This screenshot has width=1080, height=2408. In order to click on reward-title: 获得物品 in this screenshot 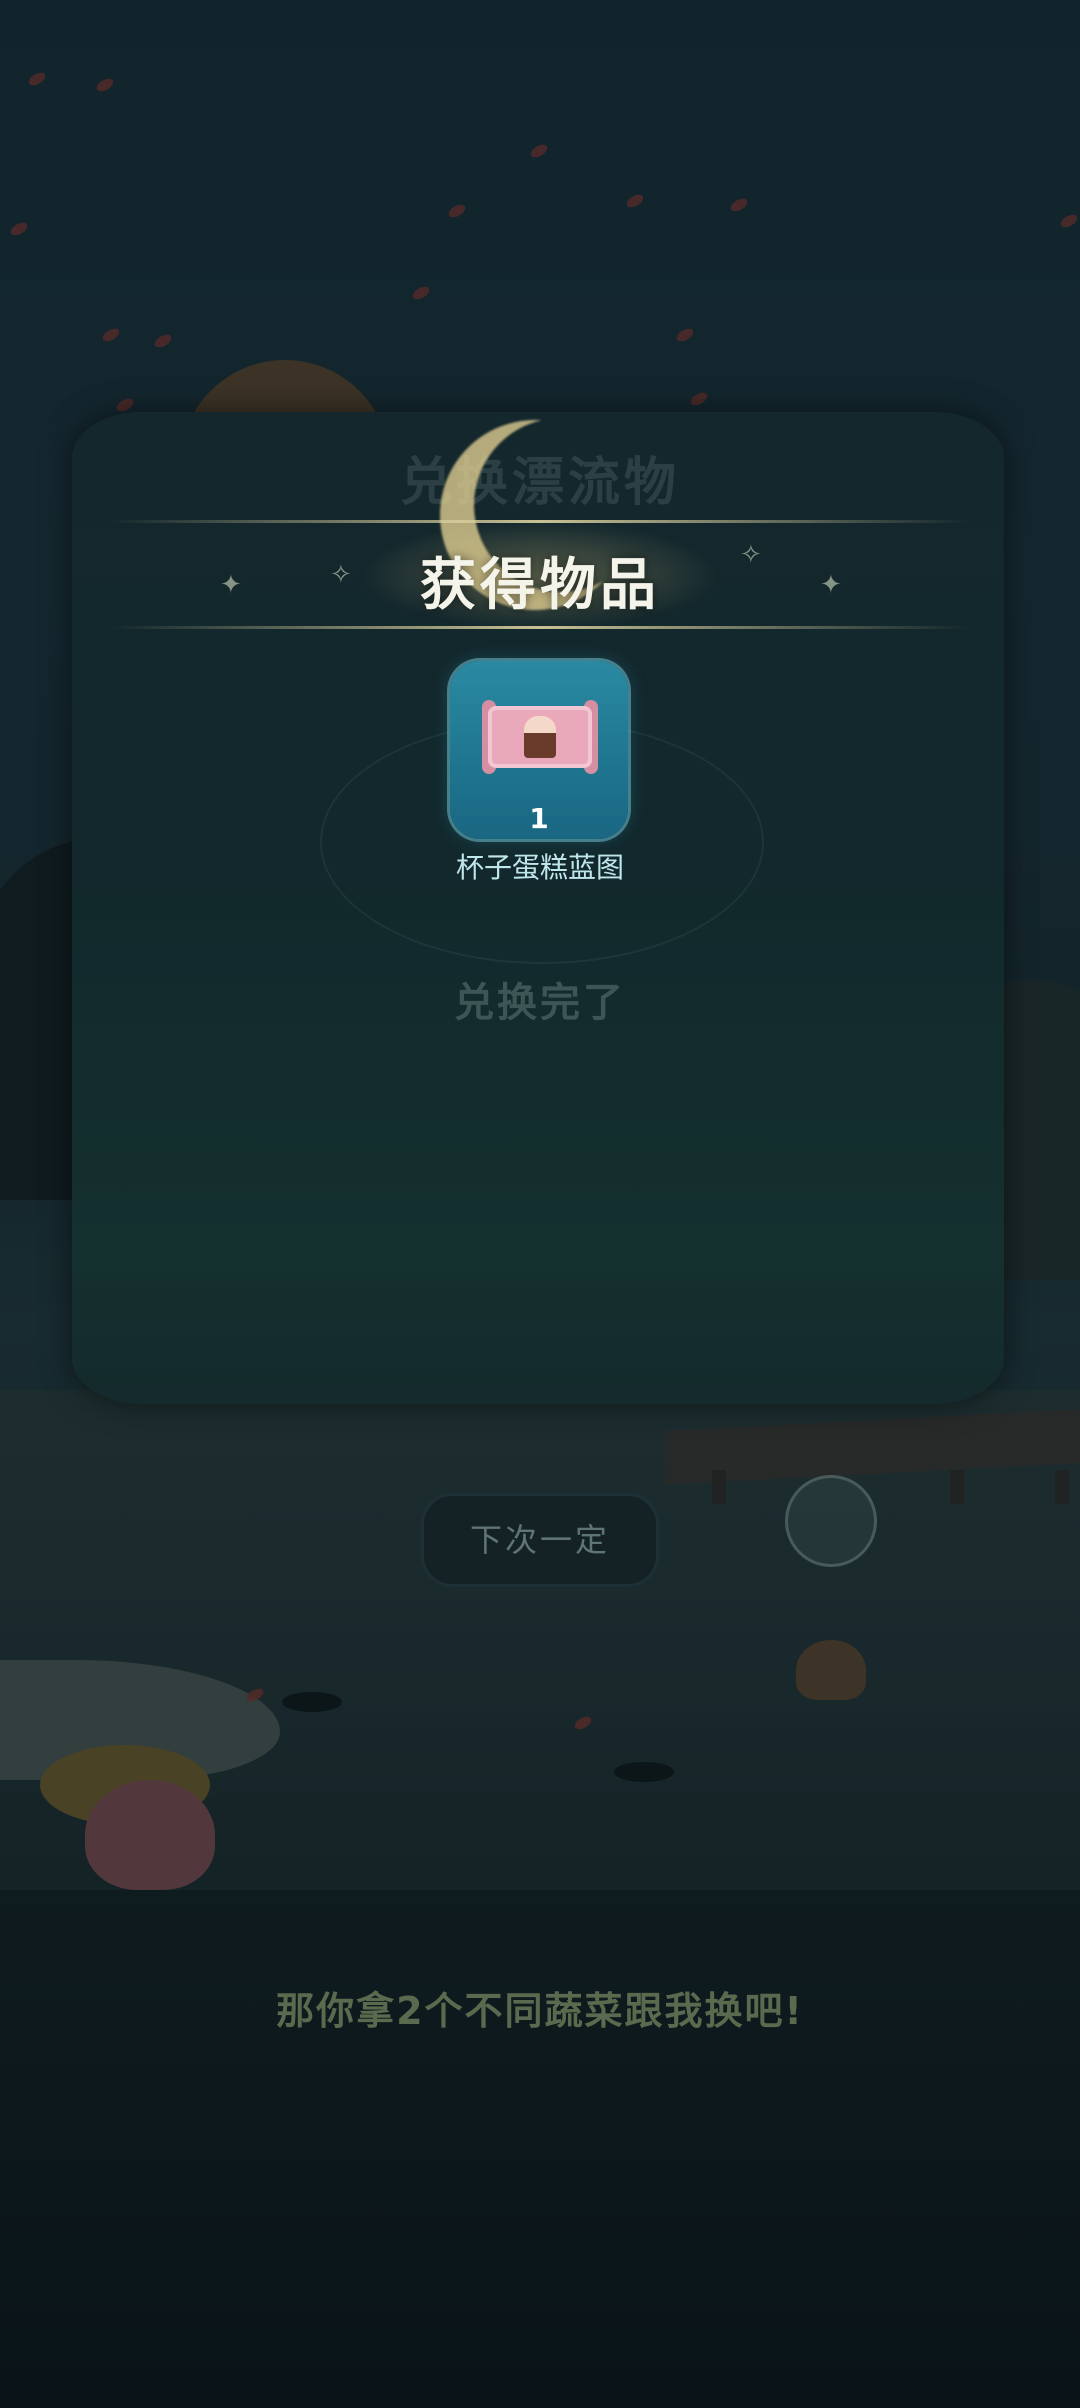, I will do `click(540, 585)`.